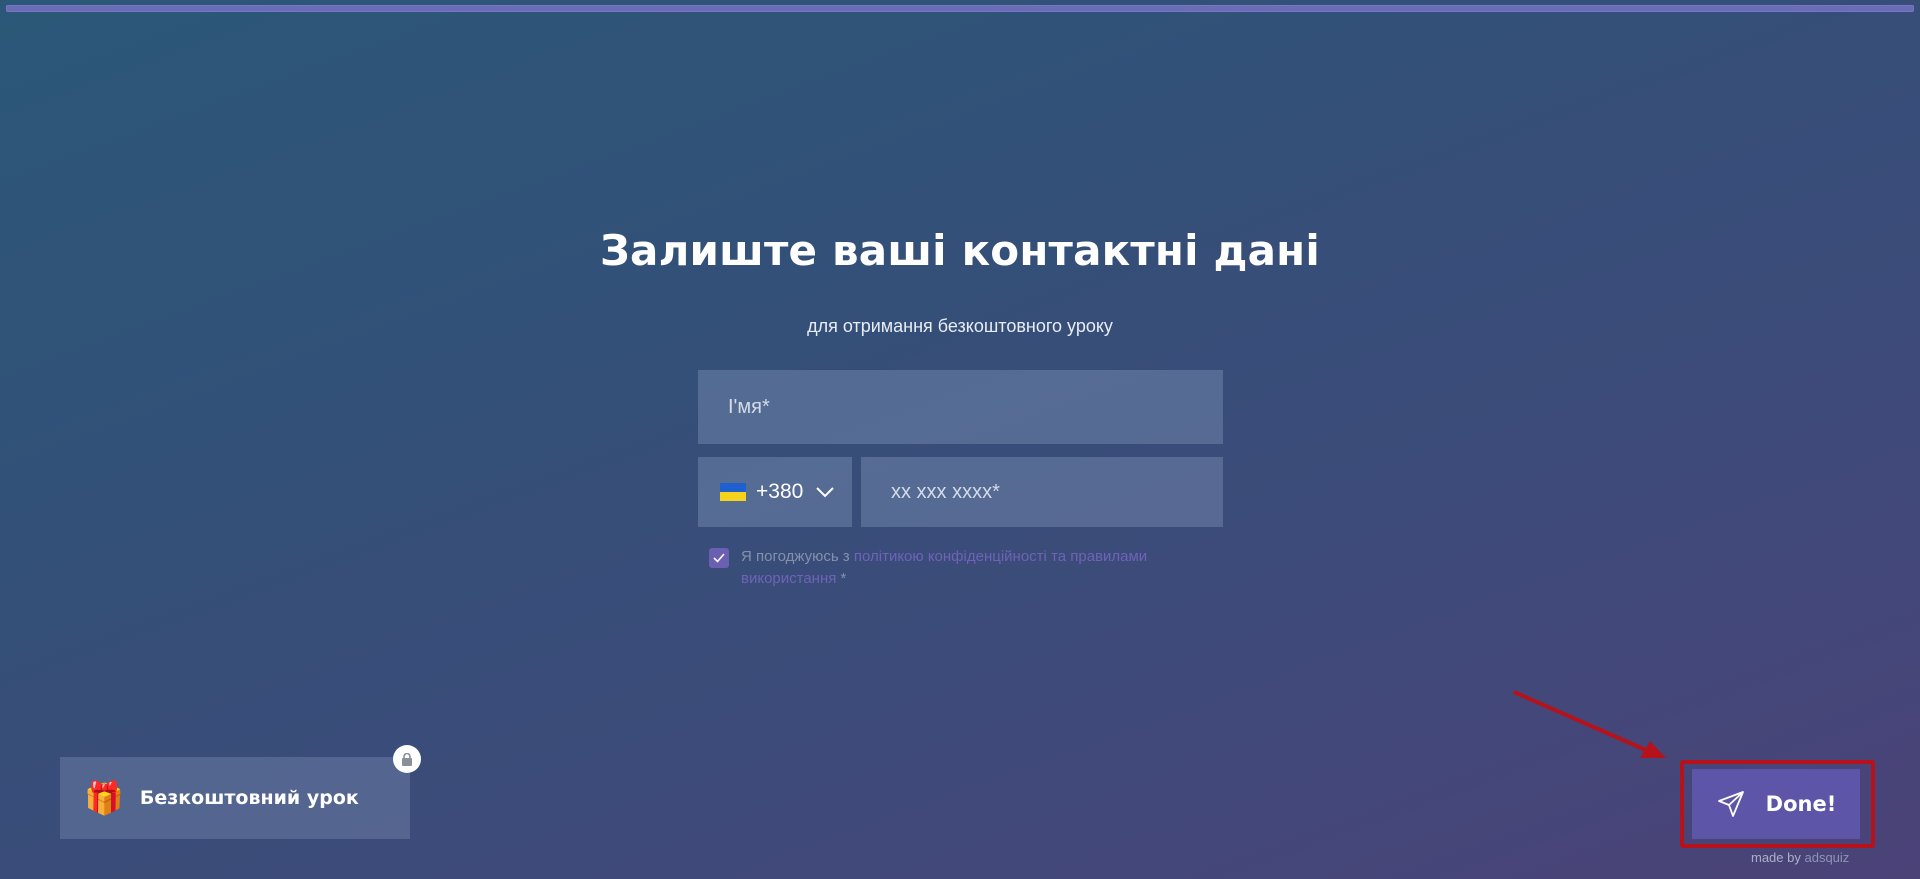 The height and width of the screenshot is (879, 1920). I want to click on name-field-wrapper, so click(960, 407).